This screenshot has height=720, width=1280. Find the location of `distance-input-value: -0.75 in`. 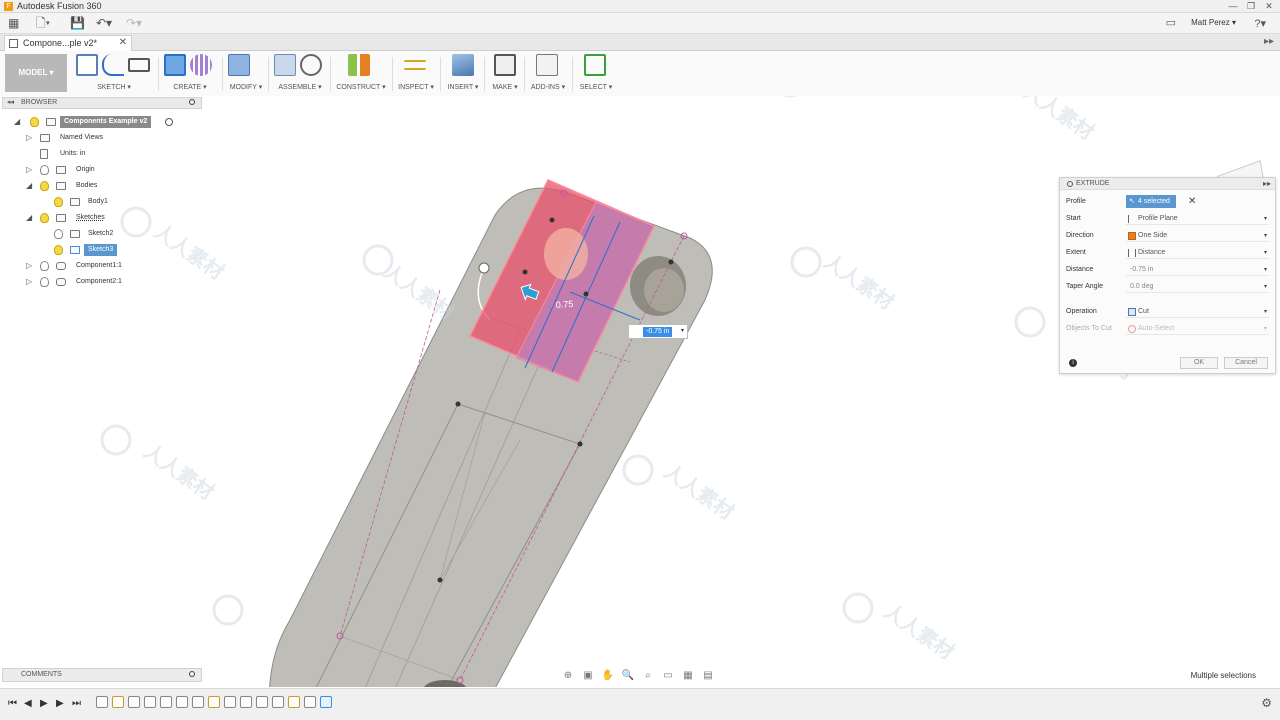

distance-input-value: -0.75 in is located at coordinates (658, 332).